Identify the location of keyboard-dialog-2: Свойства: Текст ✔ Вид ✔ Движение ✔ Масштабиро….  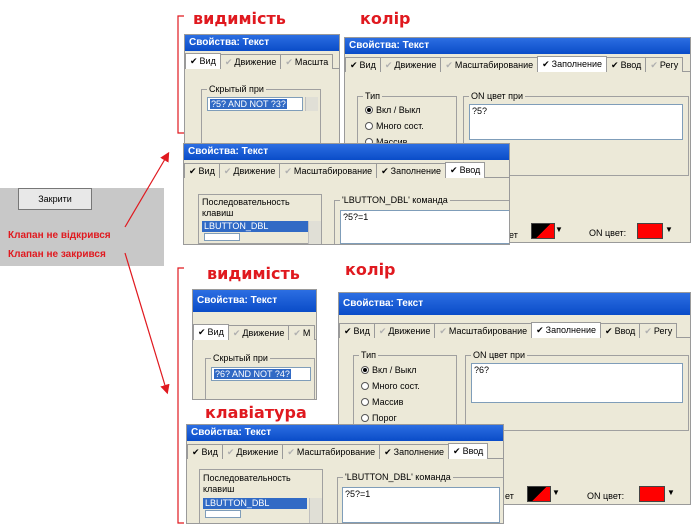
(345, 474).